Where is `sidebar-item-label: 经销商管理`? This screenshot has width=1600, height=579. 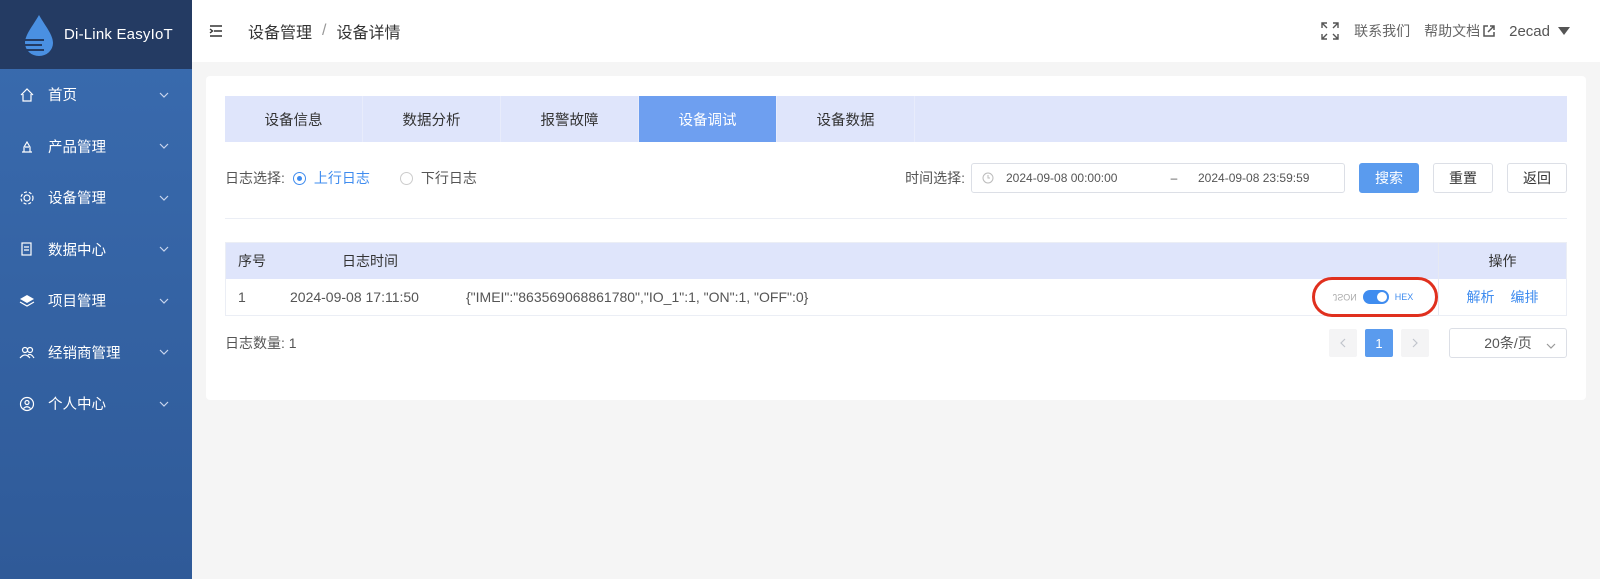
sidebar-item-label: 经销商管理 is located at coordinates (84, 353).